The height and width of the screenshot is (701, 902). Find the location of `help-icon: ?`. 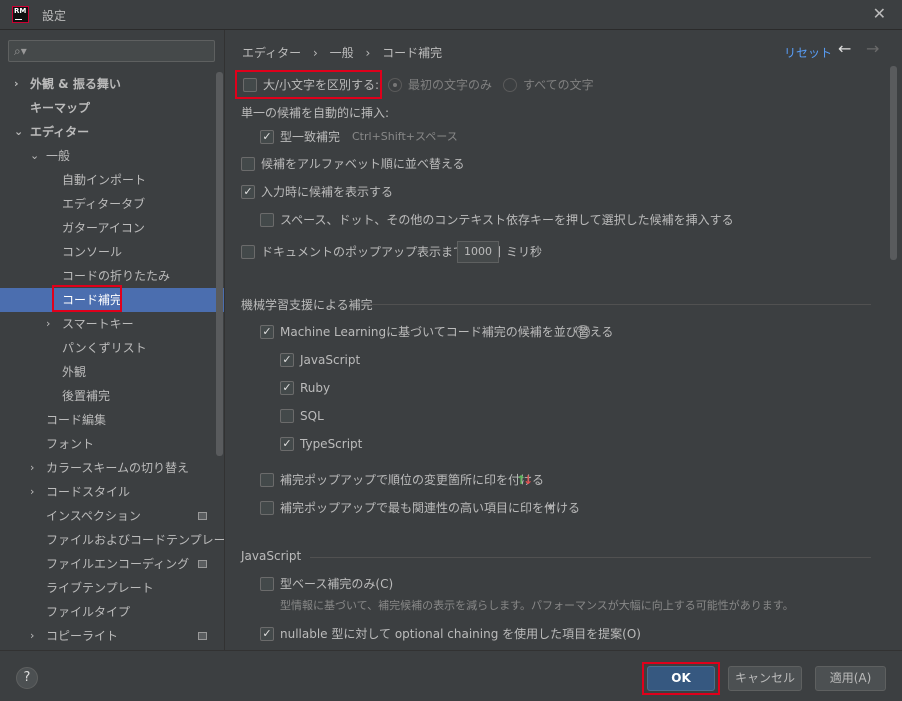

help-icon: ? is located at coordinates (583, 332).